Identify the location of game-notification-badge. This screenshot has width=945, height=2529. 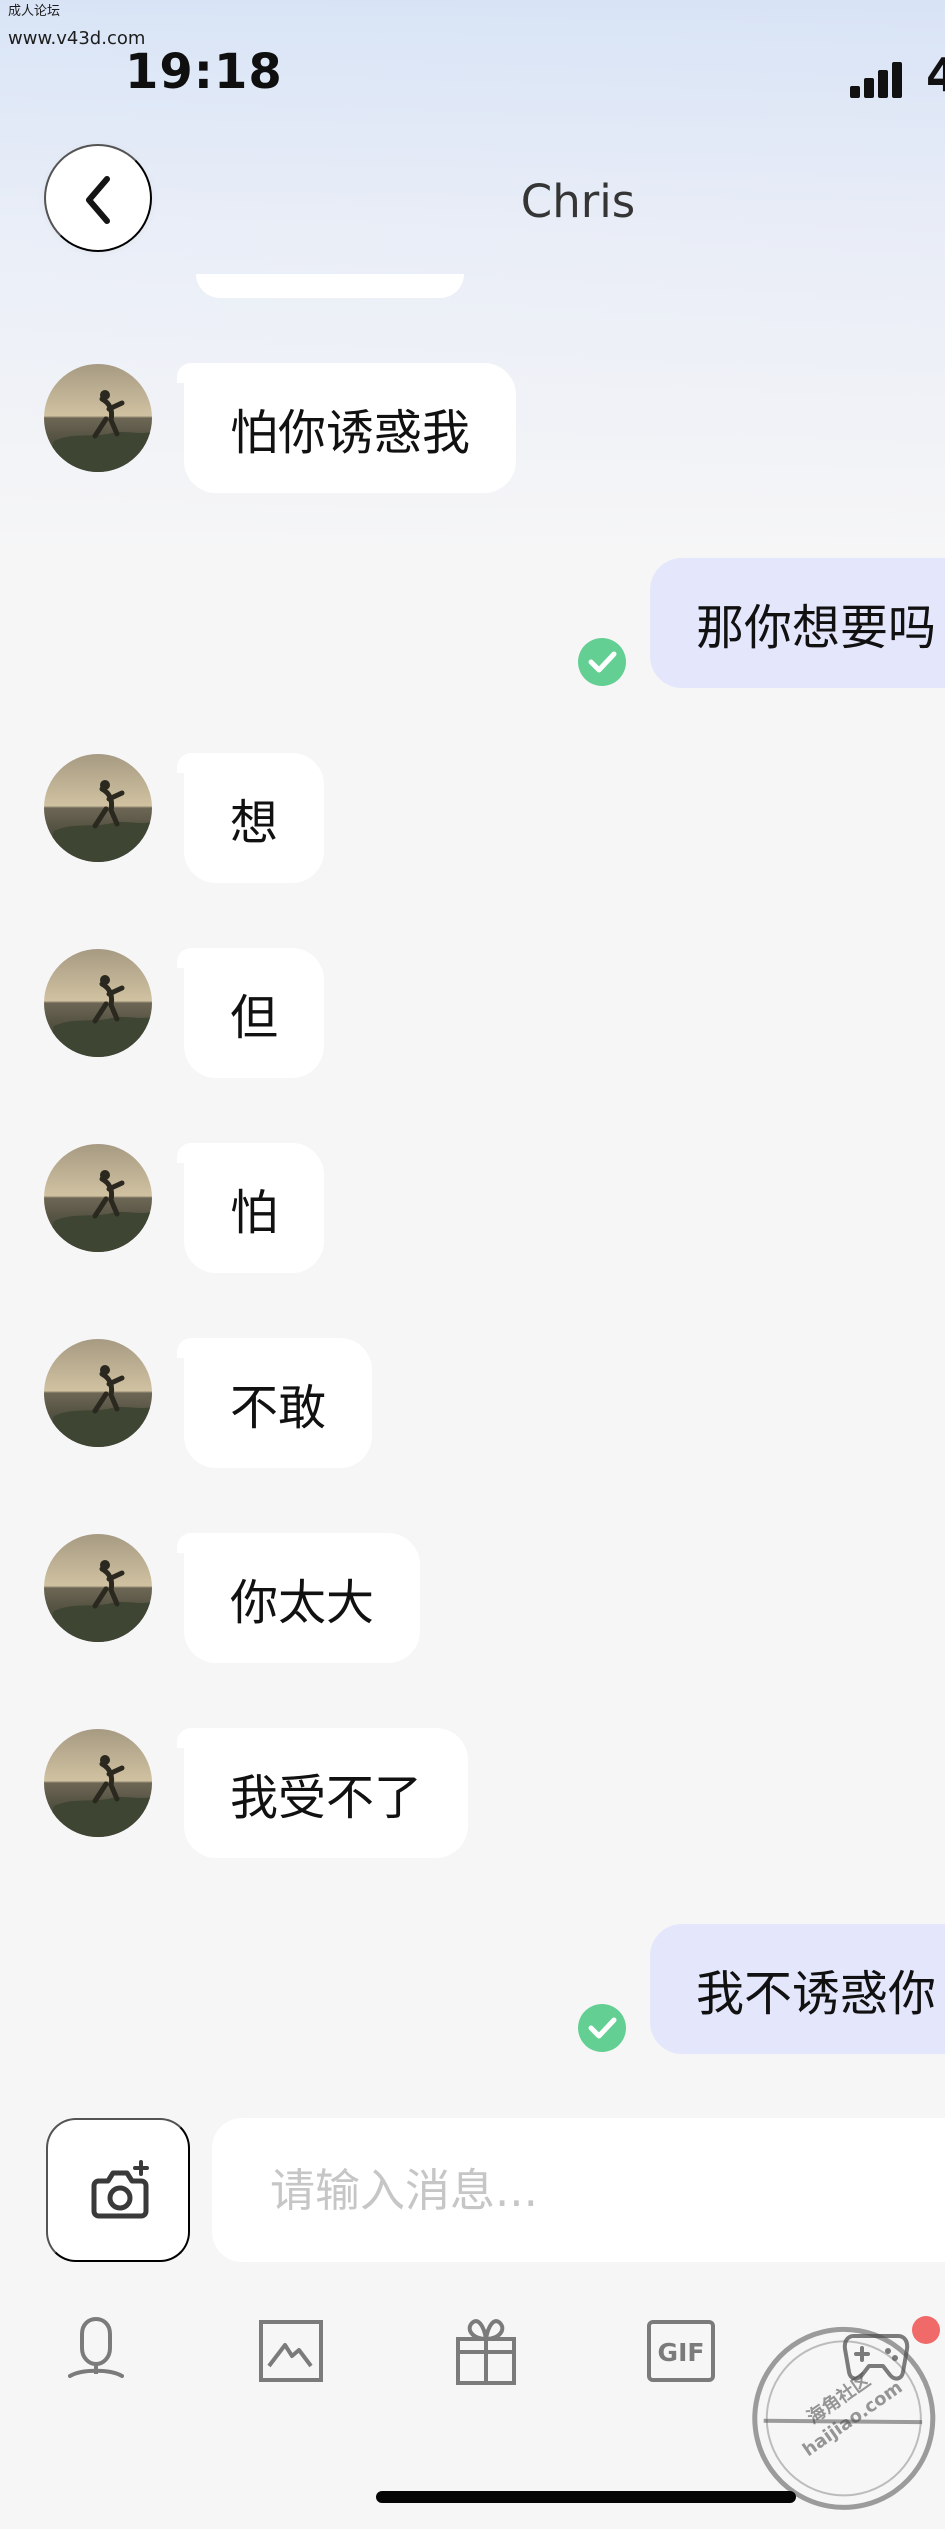
(926, 2330).